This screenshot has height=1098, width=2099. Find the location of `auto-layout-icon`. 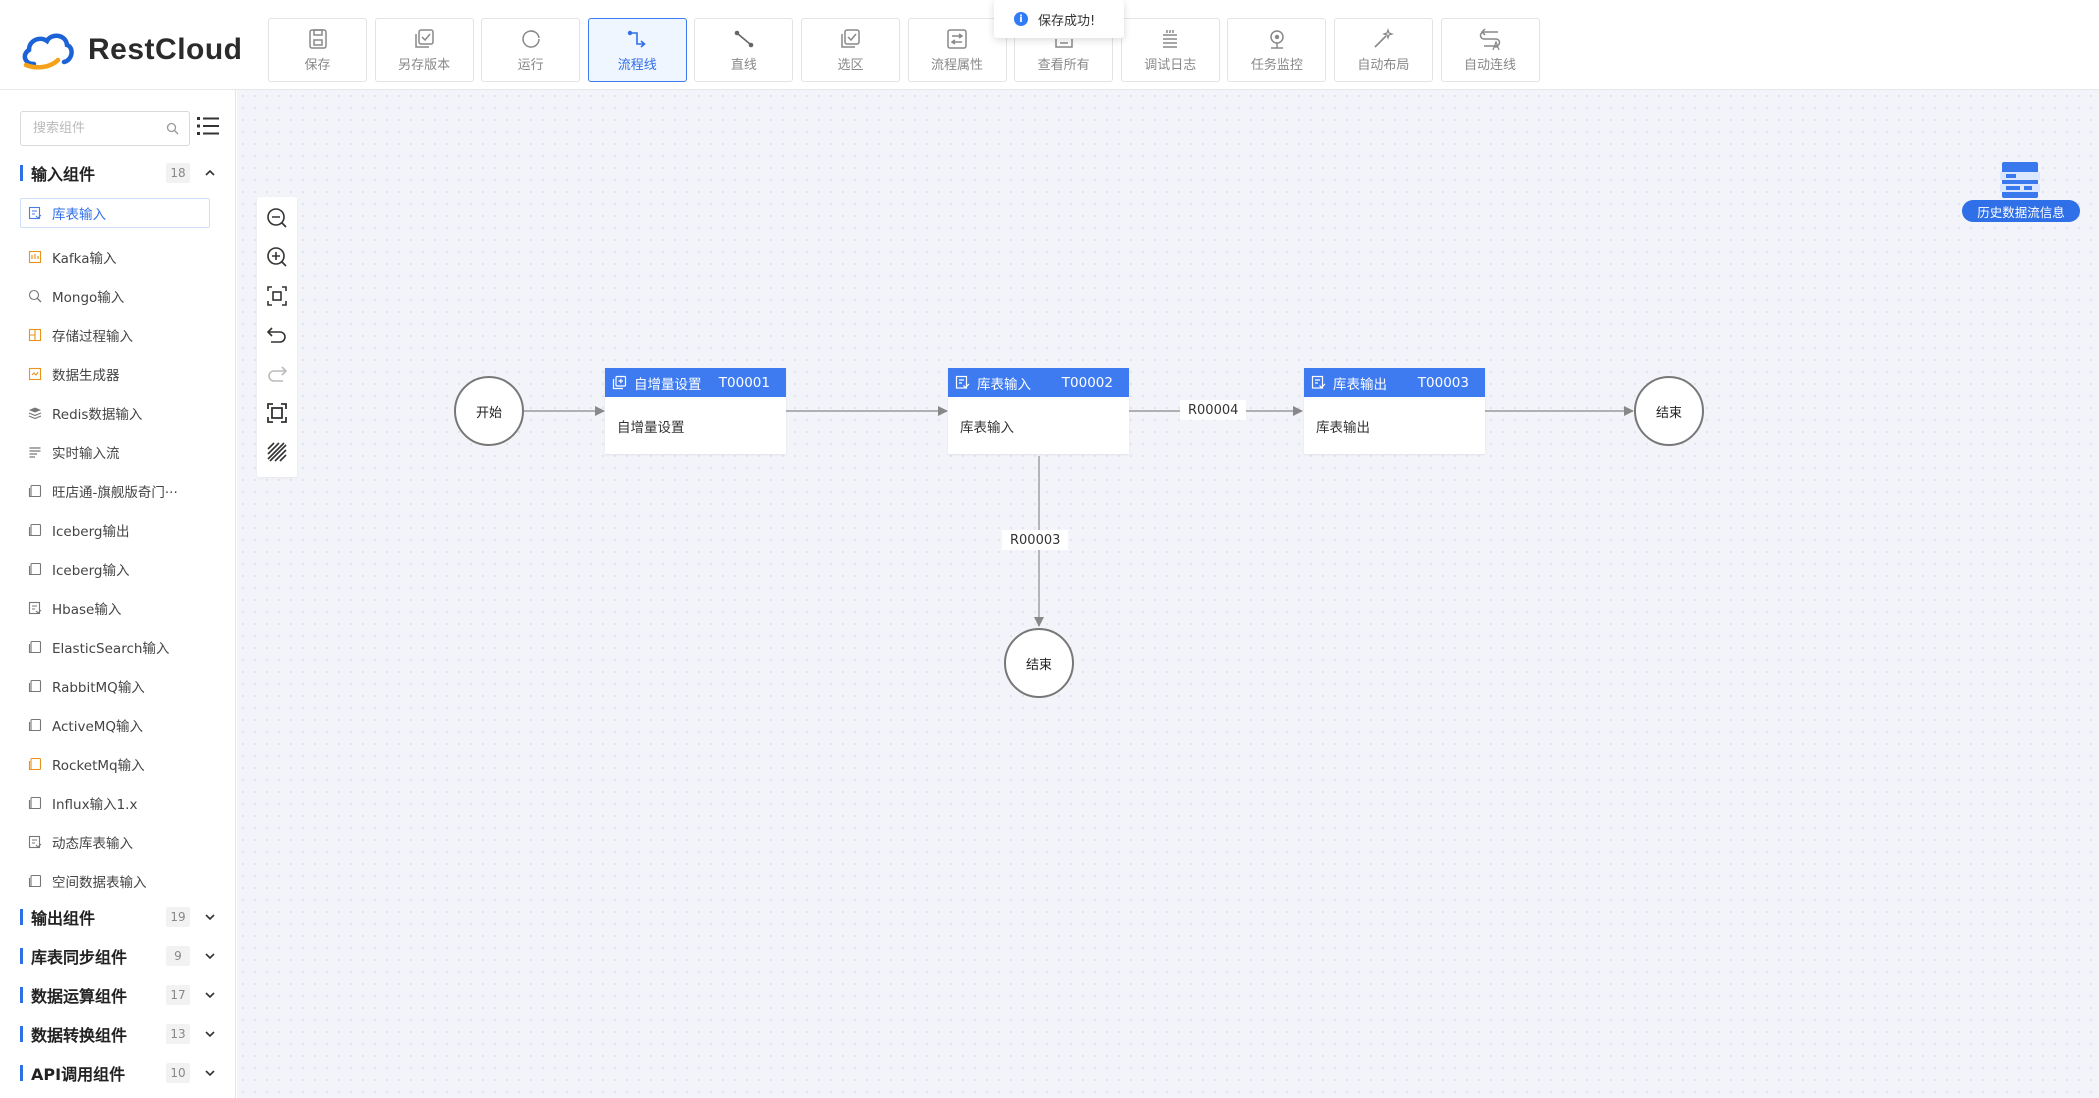

auto-layout-icon is located at coordinates (1384, 38).